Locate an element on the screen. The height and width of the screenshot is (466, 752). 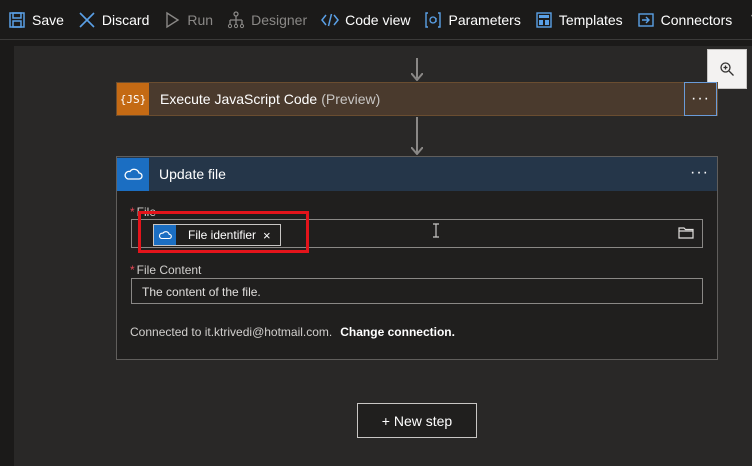
js-action-subtitle: (Preview) is located at coordinates (351, 99).